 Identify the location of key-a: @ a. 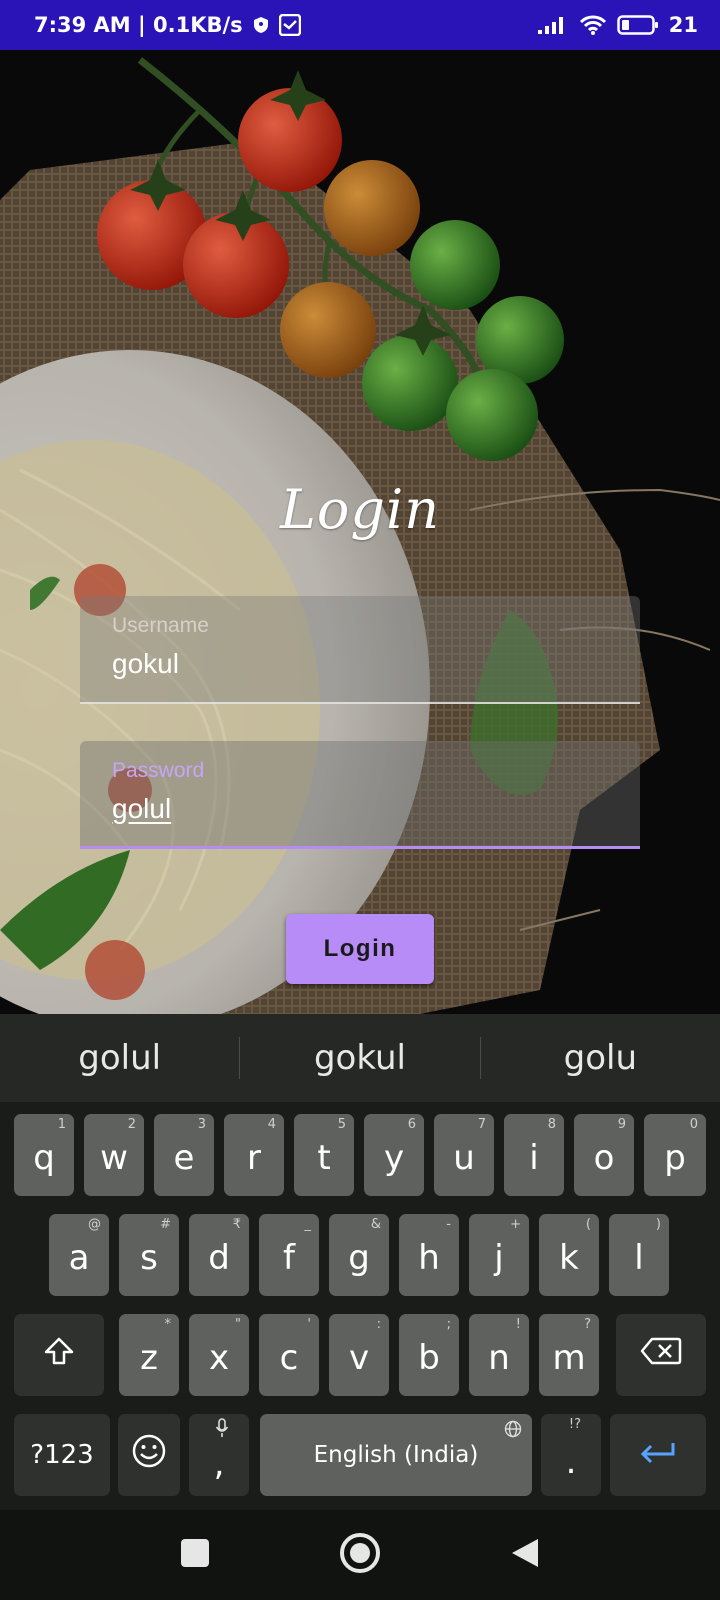
(79, 1255).